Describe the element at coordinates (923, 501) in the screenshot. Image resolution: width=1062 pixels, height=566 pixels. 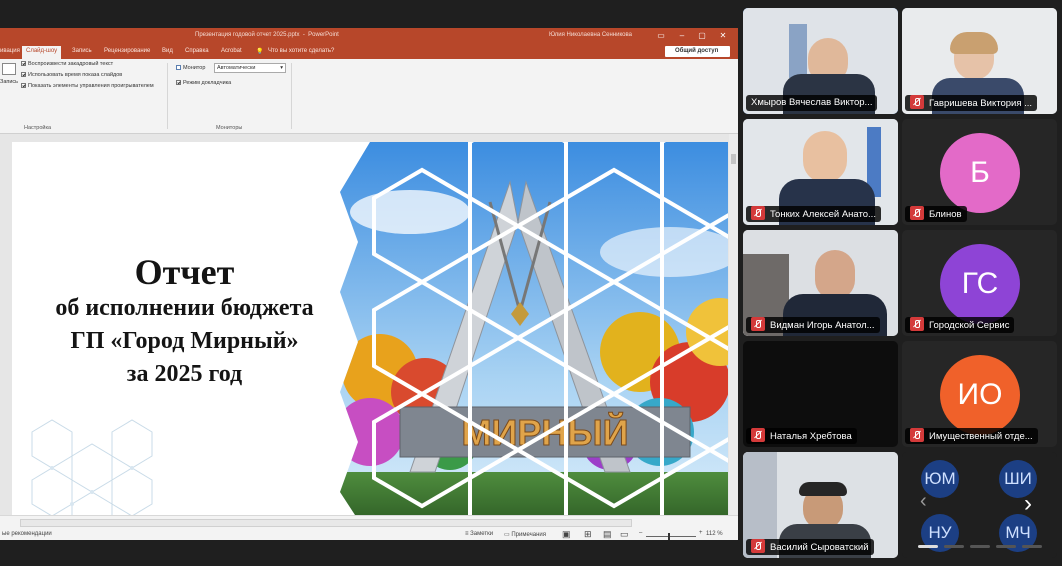
I see `chevron-left-icon: ‹` at that location.